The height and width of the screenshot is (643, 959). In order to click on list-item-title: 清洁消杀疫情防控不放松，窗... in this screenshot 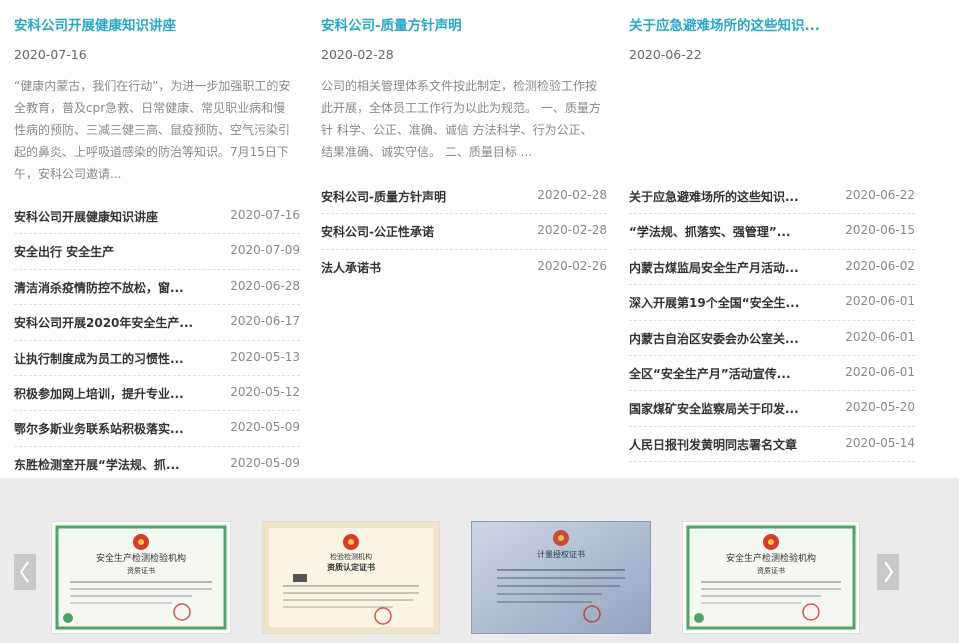, I will do `click(99, 287)`.